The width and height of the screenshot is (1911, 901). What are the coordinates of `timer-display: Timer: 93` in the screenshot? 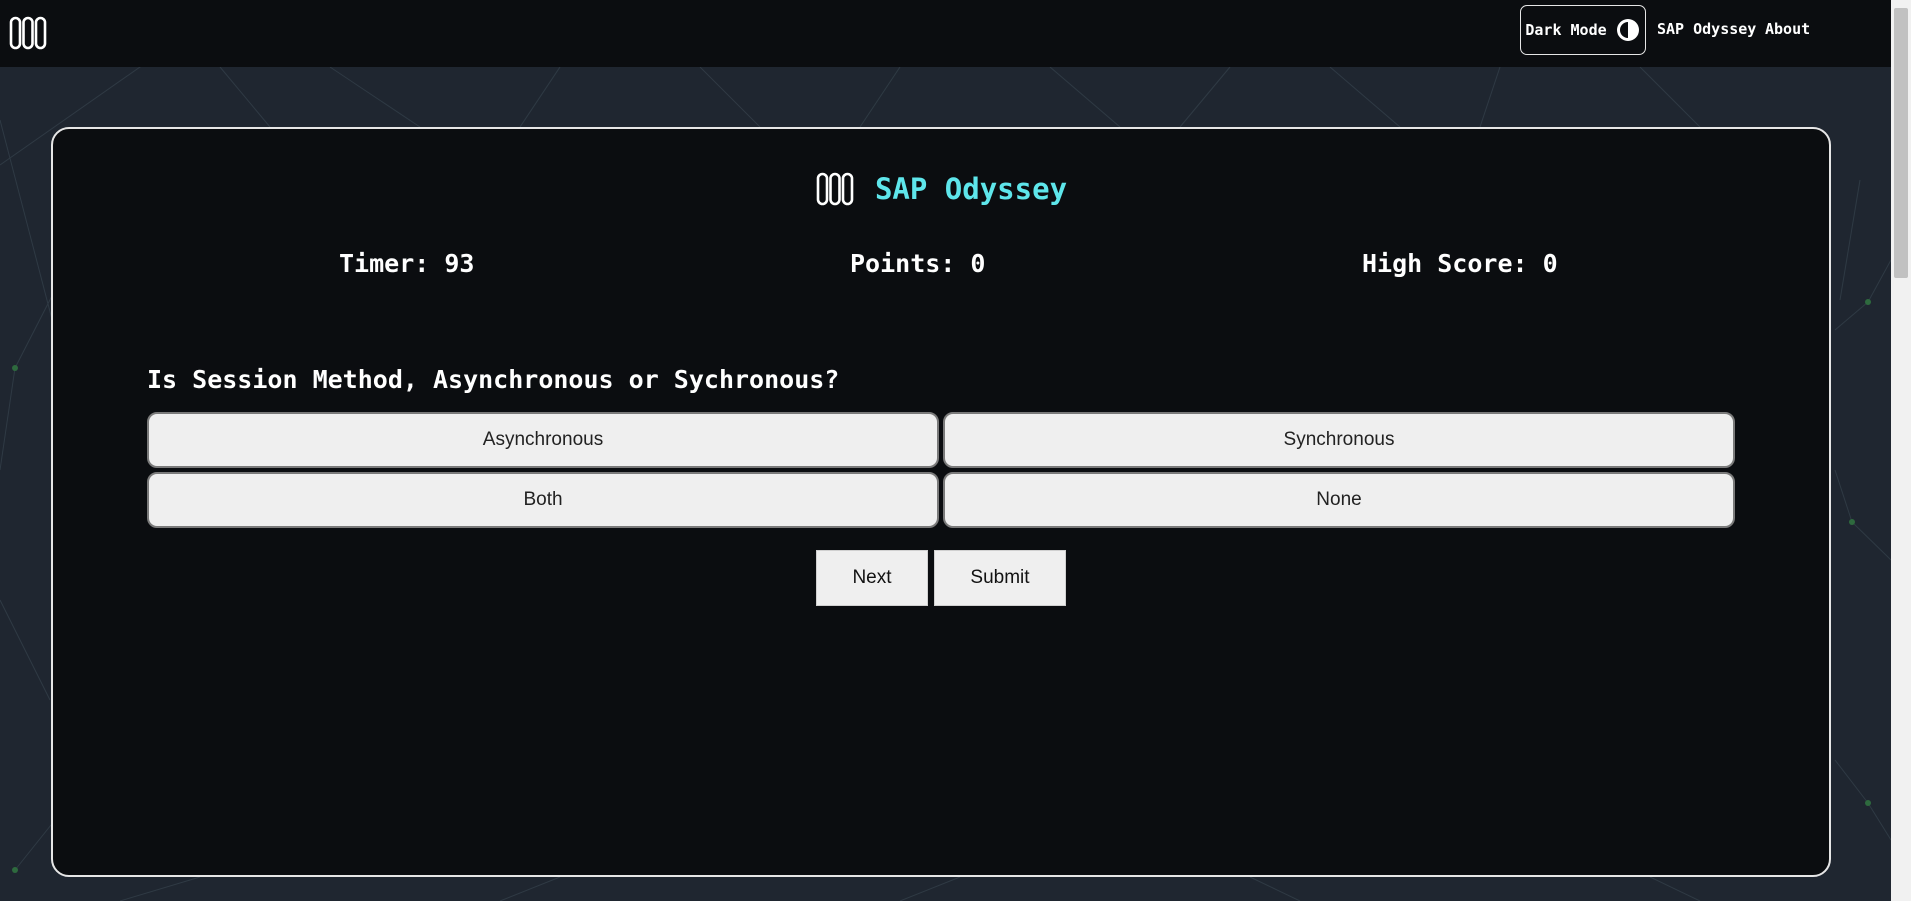 It's located at (407, 263).